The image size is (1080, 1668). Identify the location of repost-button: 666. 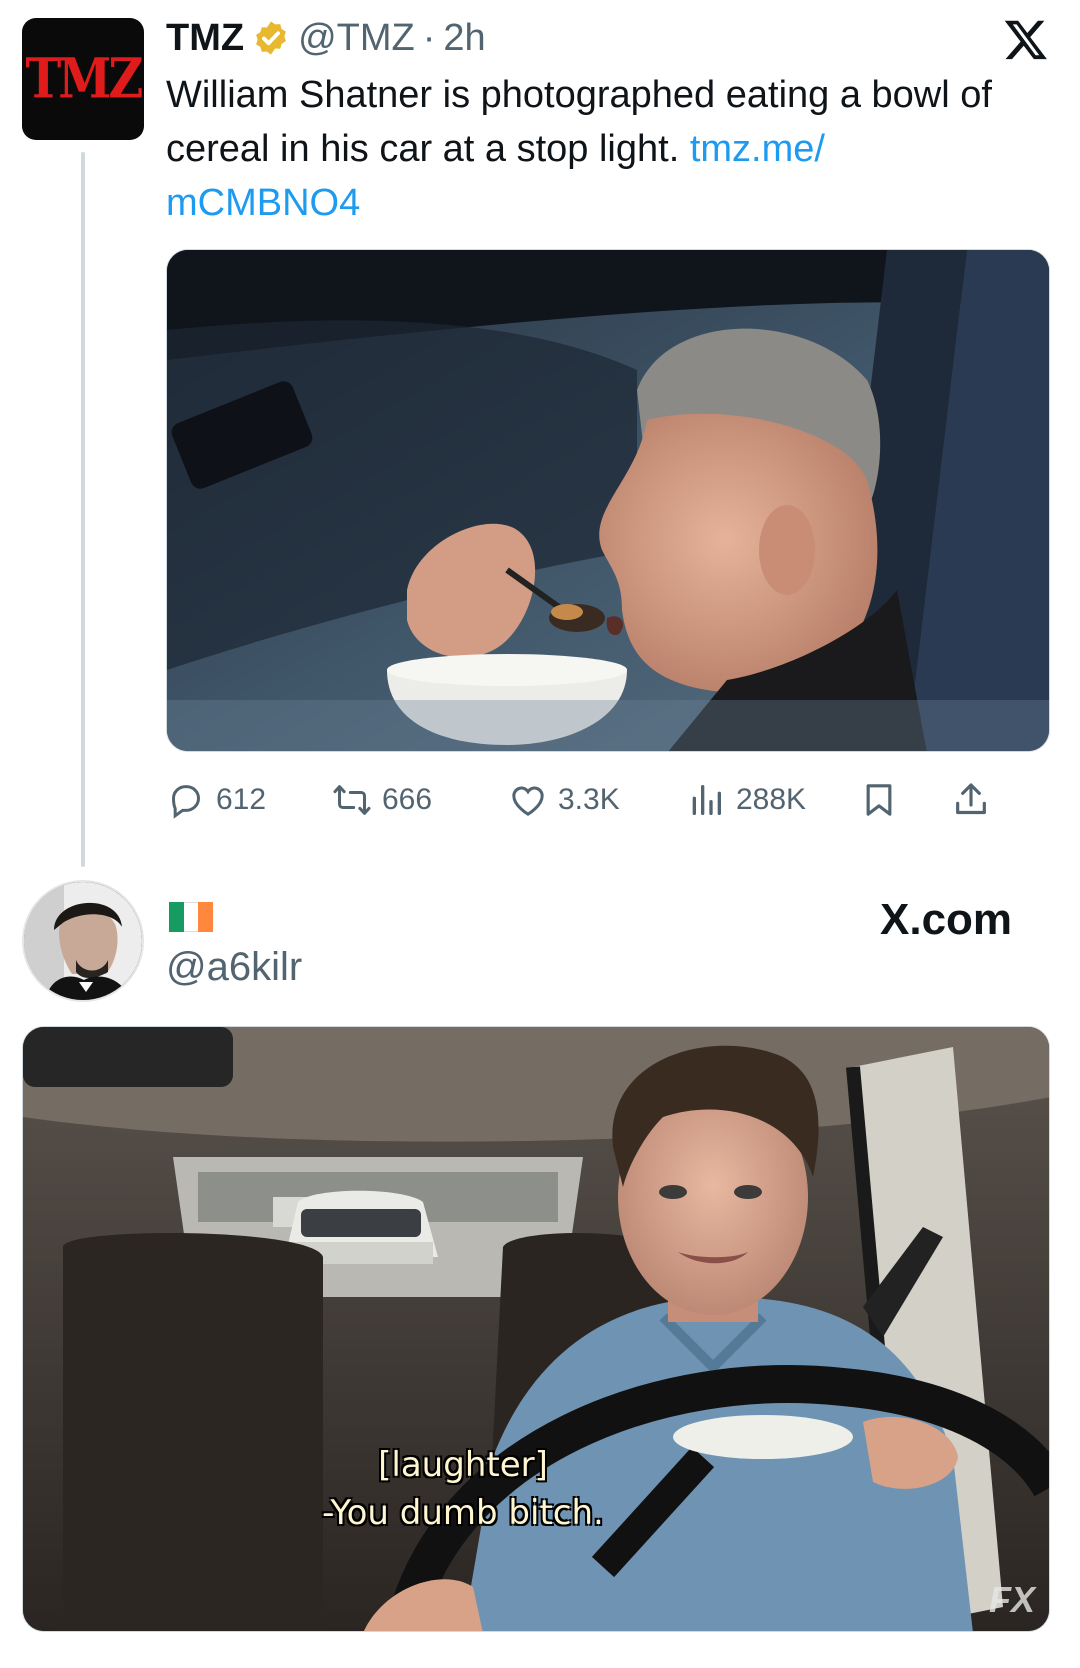
(382, 800).